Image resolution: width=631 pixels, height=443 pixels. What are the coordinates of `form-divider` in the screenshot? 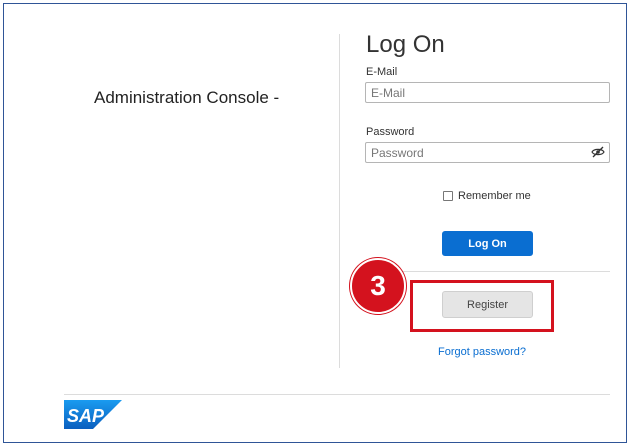 It's located at (505, 271).